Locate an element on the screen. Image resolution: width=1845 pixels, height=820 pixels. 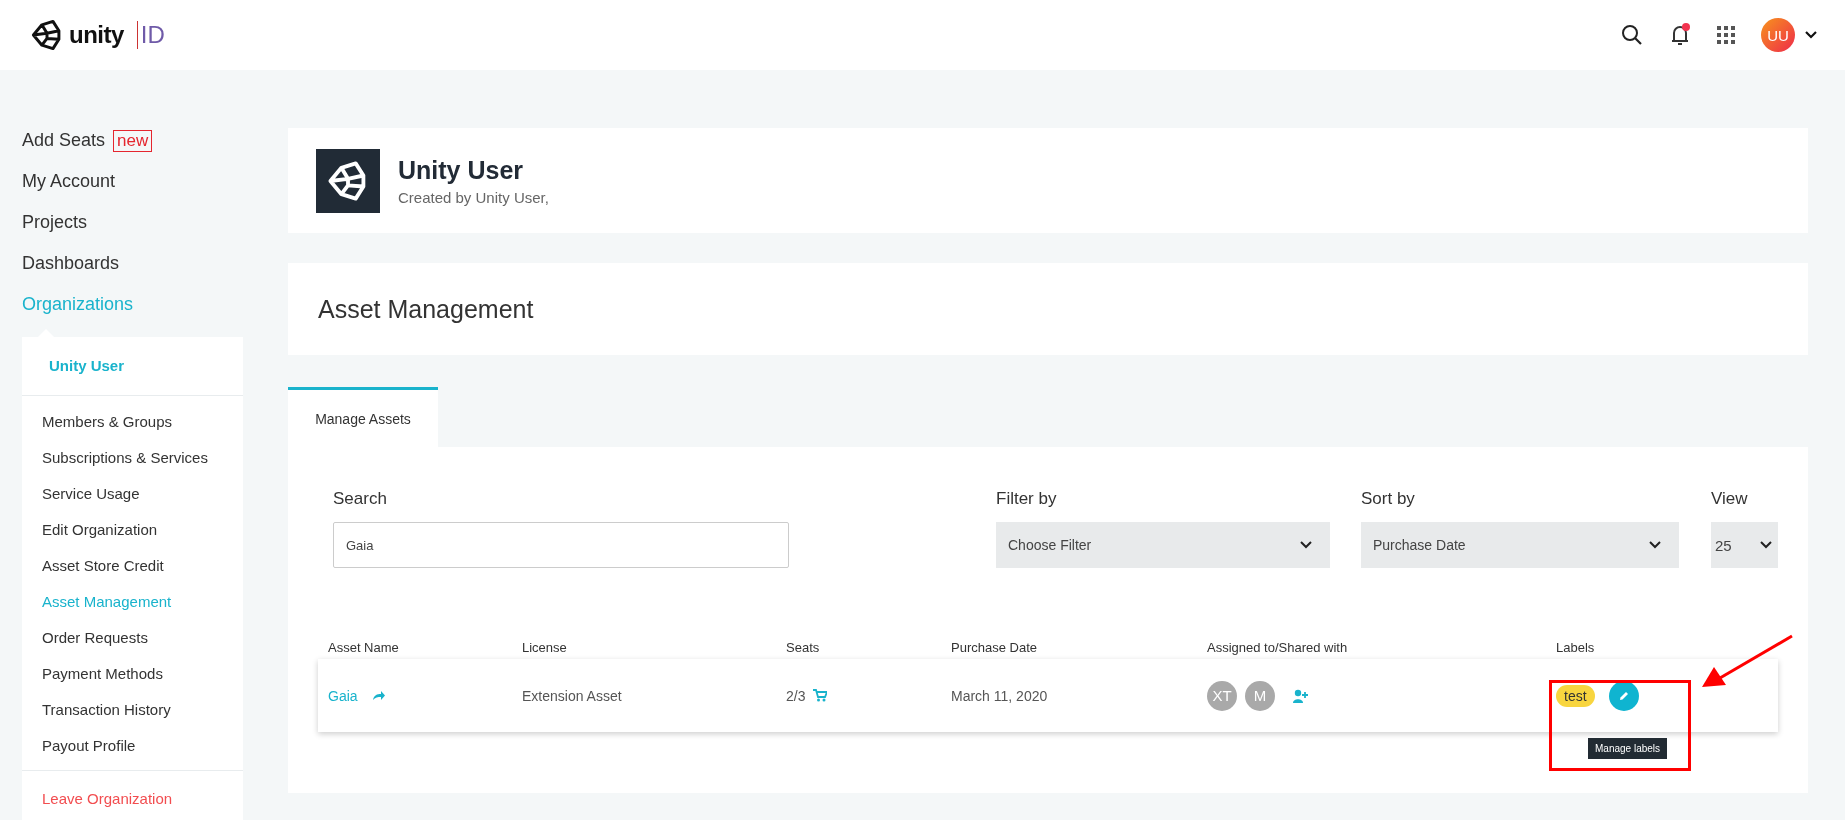
submenu-item: Payment Methods is located at coordinates (132, 673).